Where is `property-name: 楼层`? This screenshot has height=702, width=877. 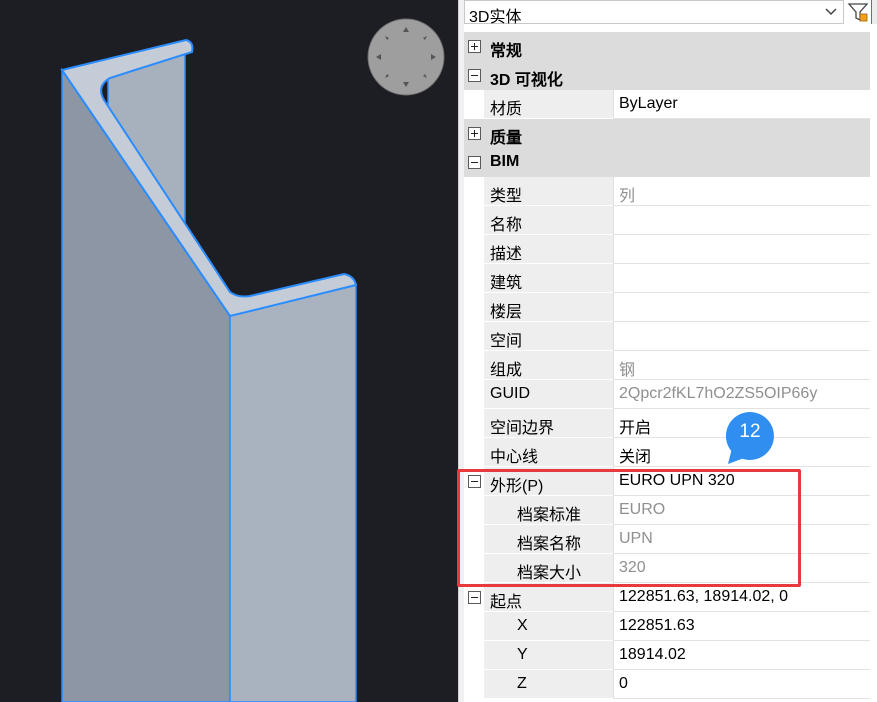 property-name: 楼层 is located at coordinates (506, 312).